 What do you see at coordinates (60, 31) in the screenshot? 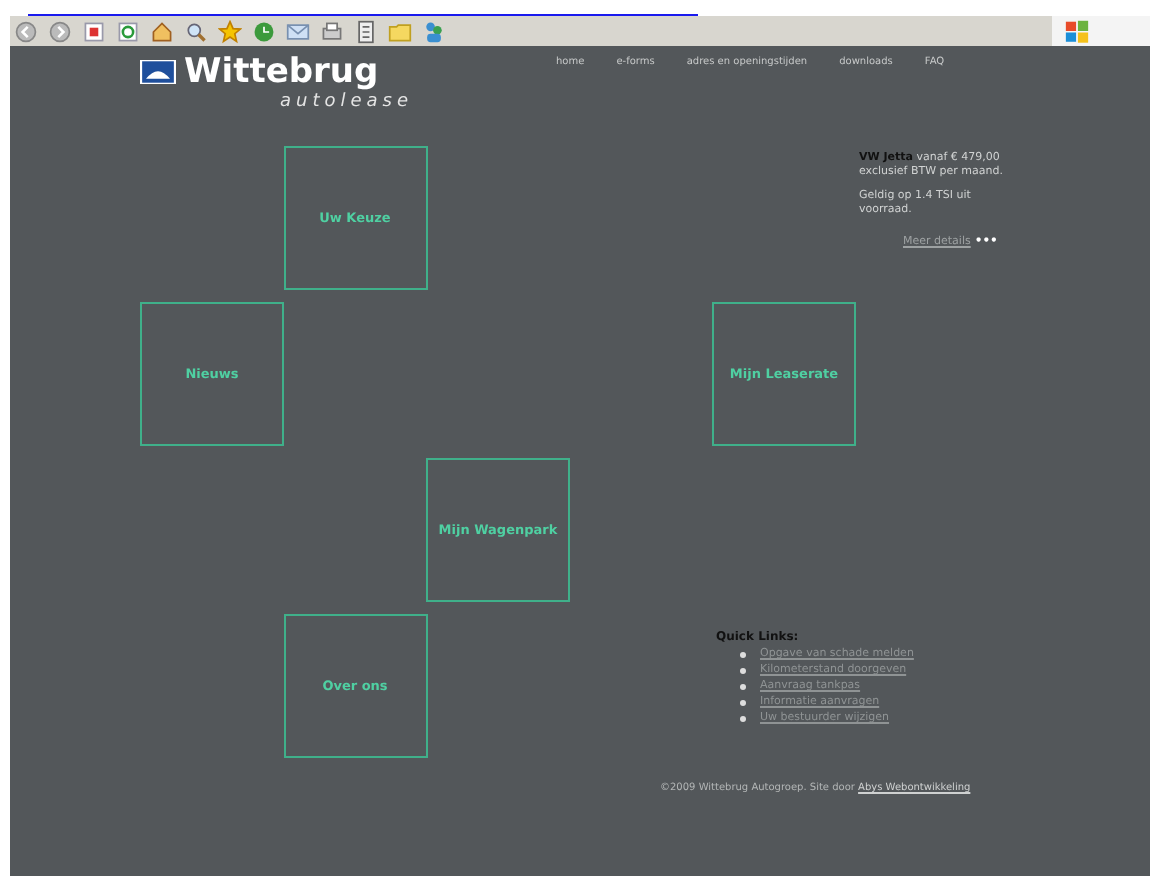
I see `forward-icon` at bounding box center [60, 31].